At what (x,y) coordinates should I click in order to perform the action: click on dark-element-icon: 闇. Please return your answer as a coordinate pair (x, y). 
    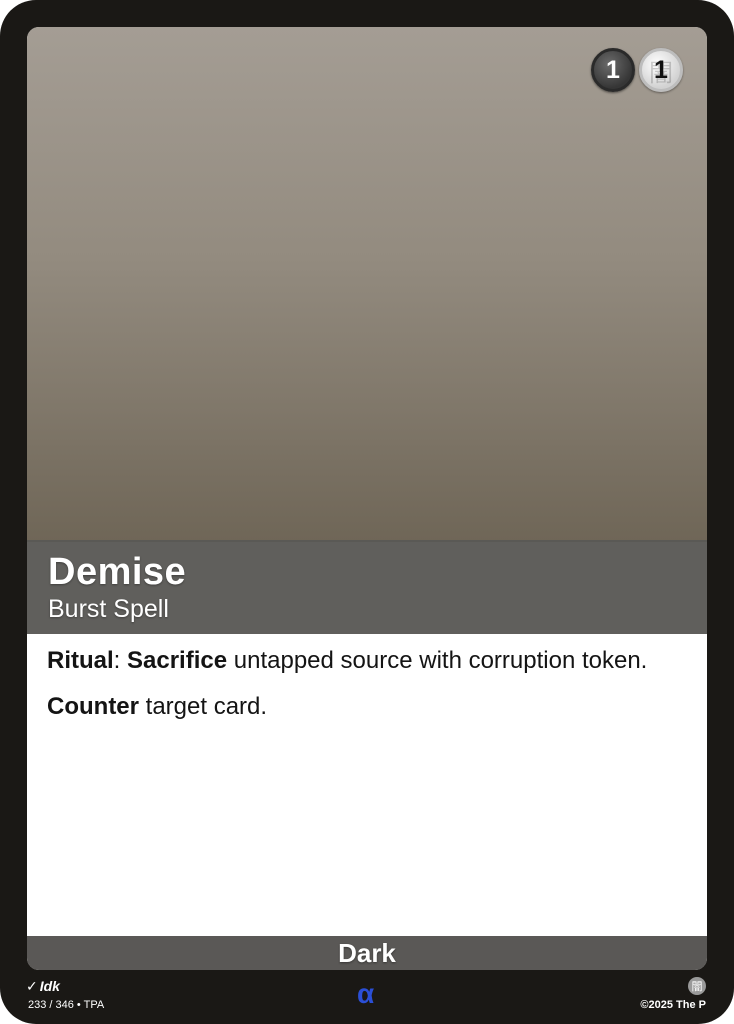
    Looking at the image, I should click on (697, 986).